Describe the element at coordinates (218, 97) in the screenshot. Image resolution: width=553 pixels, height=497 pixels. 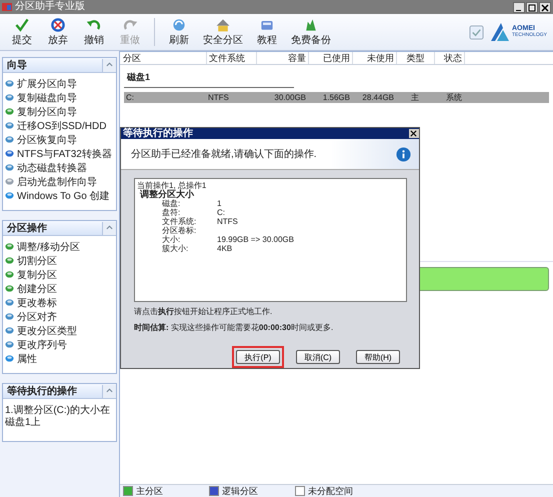
I see `table-cell-text: NTFS` at that location.